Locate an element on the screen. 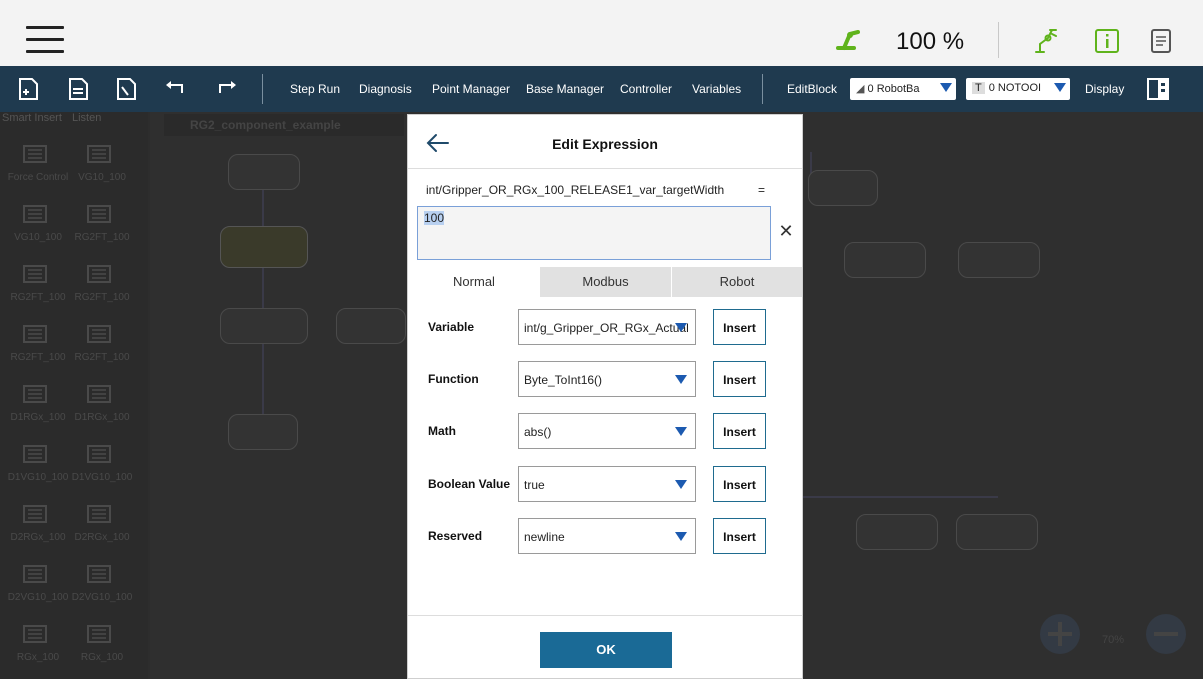 This screenshot has width=1203, height=679. flow-node-start is located at coordinates (264, 172).